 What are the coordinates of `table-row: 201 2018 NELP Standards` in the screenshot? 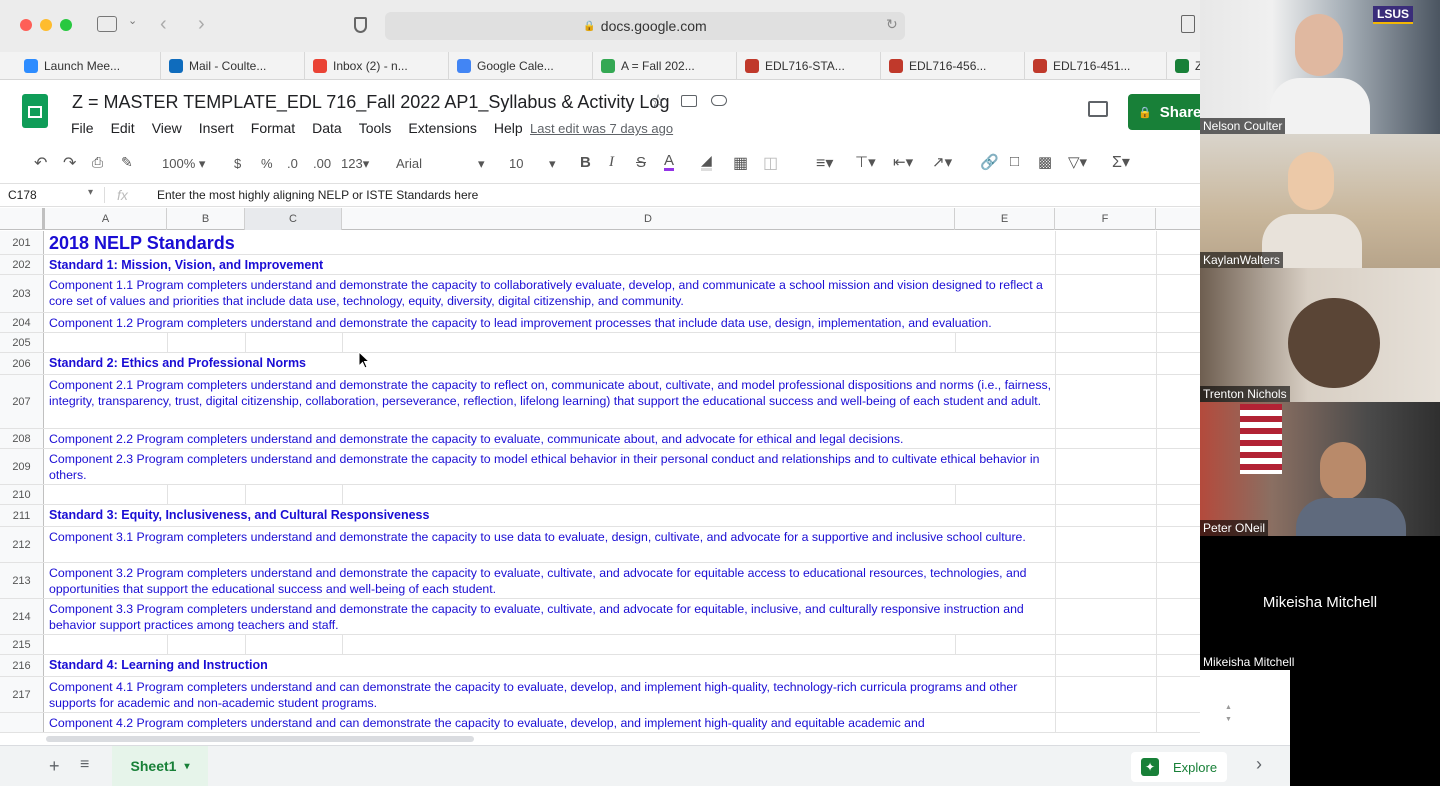 It's located at (600, 243).